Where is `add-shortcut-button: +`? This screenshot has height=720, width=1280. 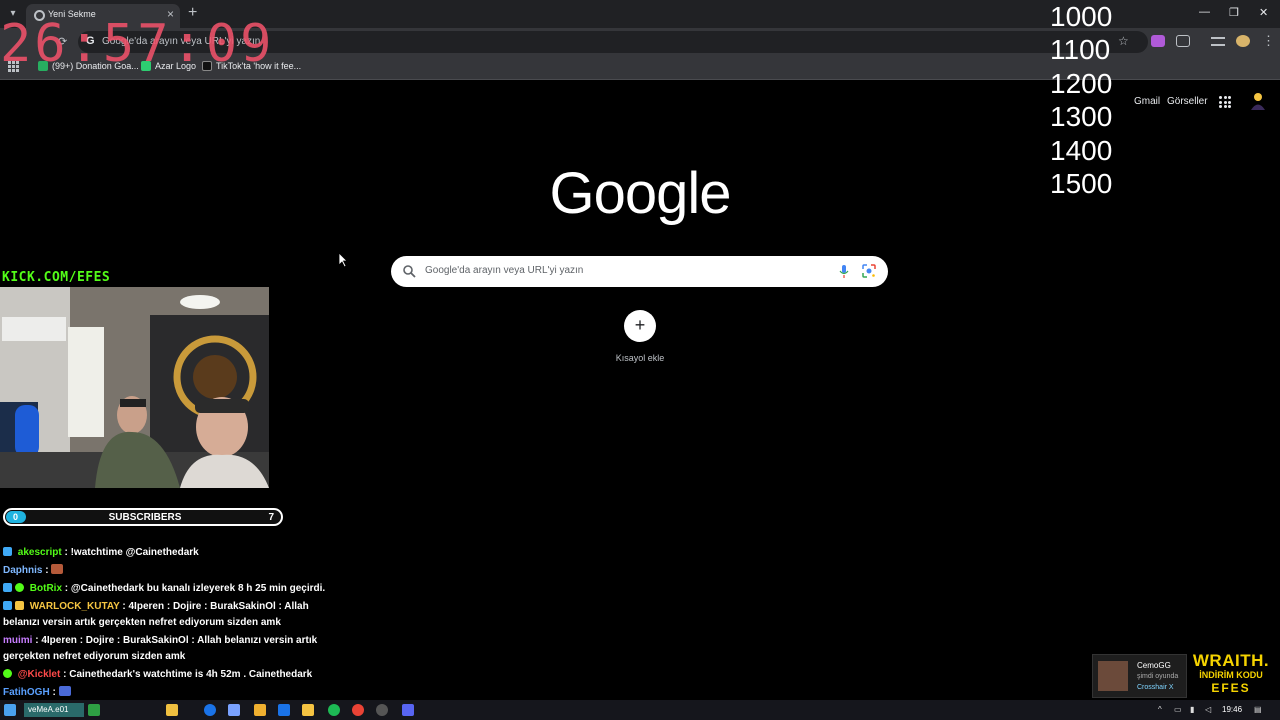
add-shortcut-button: + is located at coordinates (640, 326).